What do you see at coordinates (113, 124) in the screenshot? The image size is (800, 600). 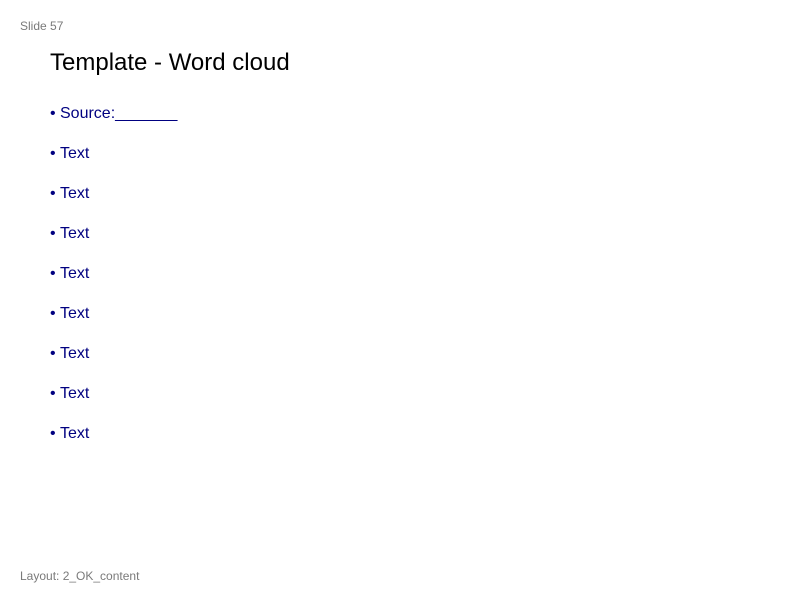 I see `bullet-item-source: • Source:_______` at bounding box center [113, 124].